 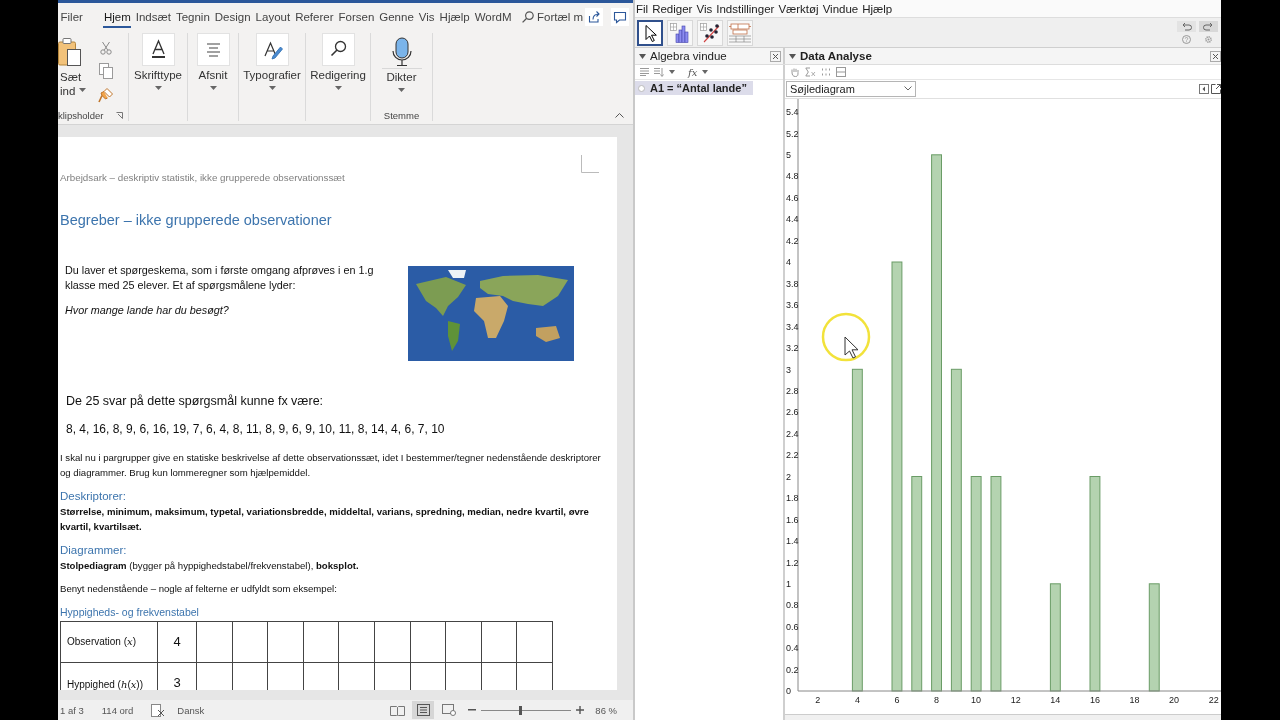 I want to click on paragraph: Stolpediagram (bygger på hyppighedstabel/frekvenstabel), boksplot., so click(x=210, y=566).